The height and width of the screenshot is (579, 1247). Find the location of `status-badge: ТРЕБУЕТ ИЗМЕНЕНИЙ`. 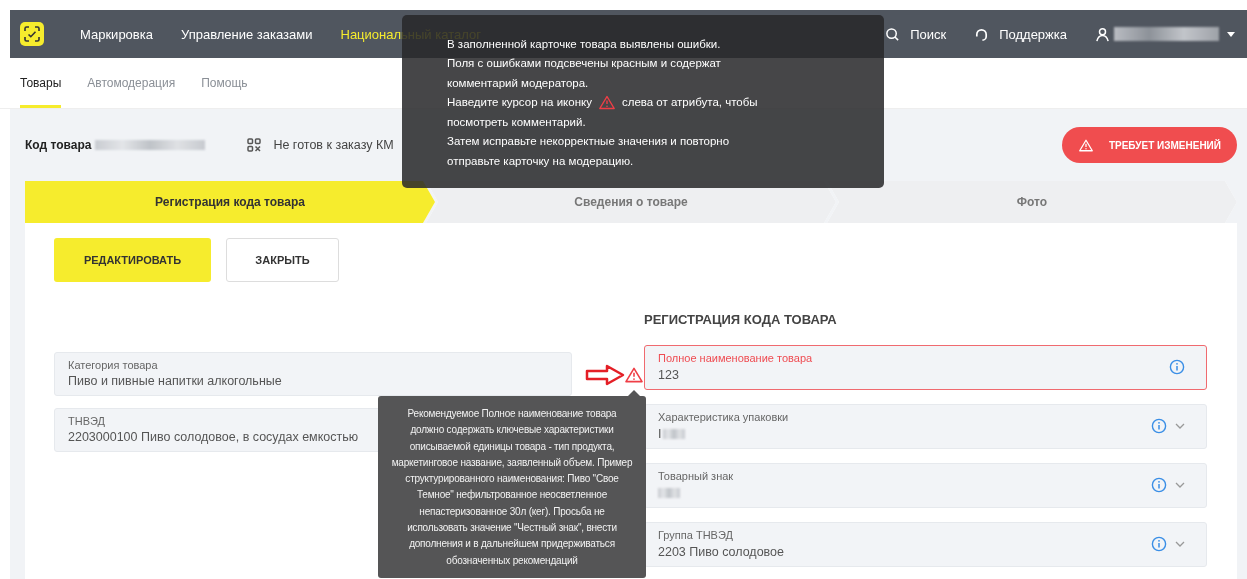

status-badge: ТРЕБУЕТ ИЗМЕНЕНИЙ is located at coordinates (1149, 145).